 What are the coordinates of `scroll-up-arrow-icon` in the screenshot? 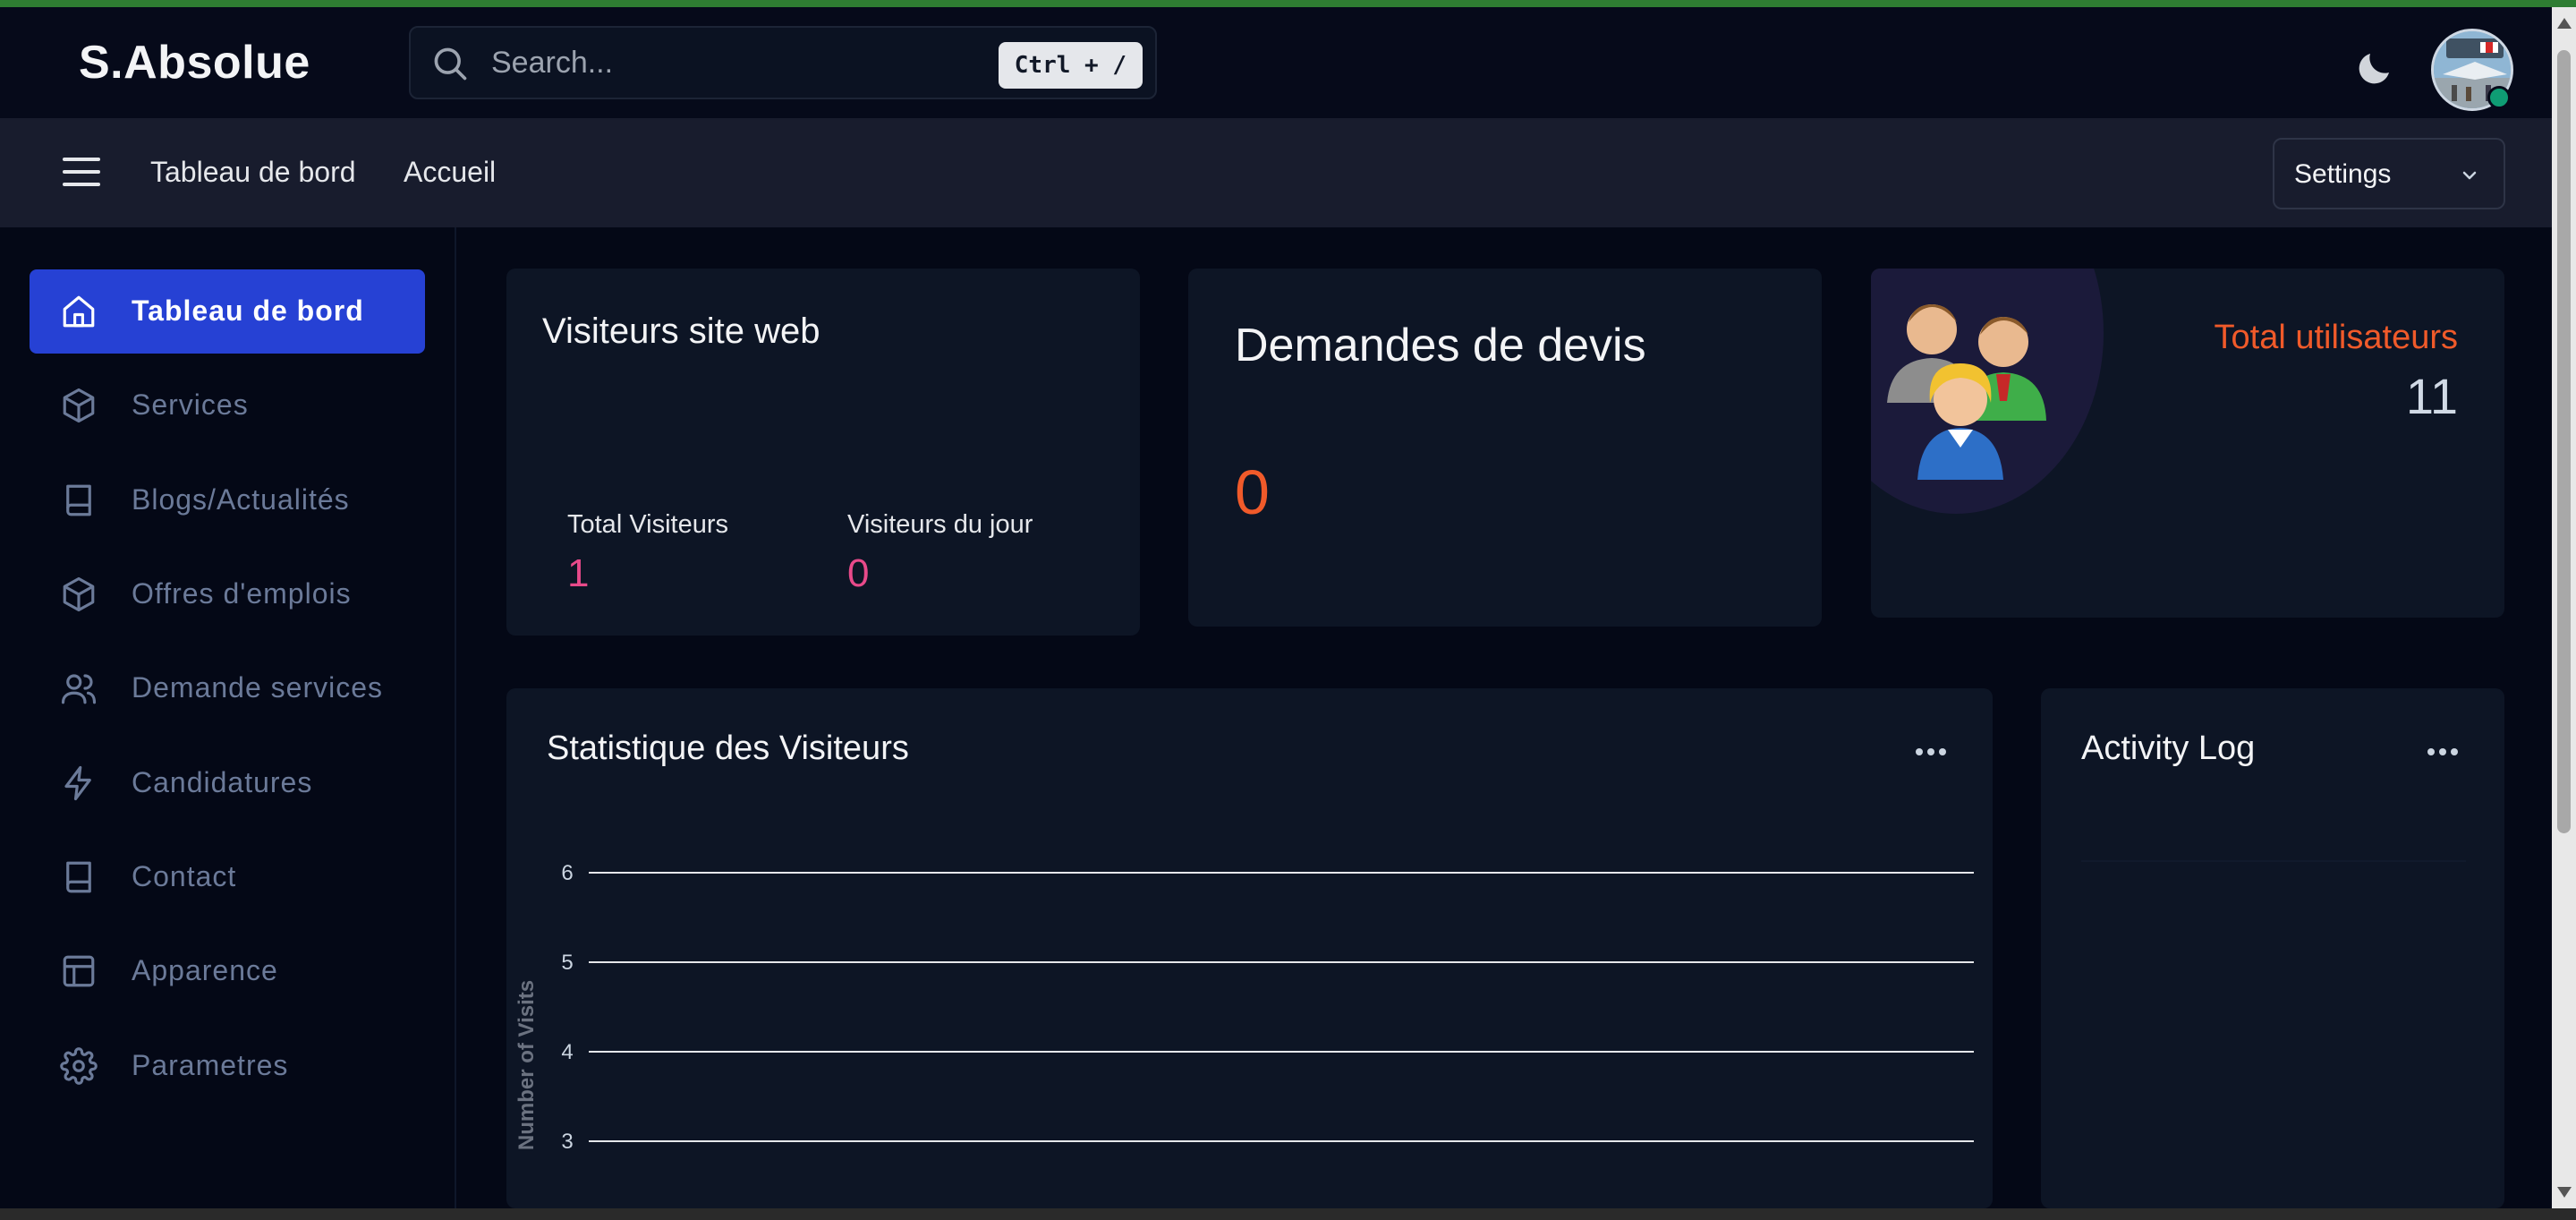 It's located at (2564, 24).